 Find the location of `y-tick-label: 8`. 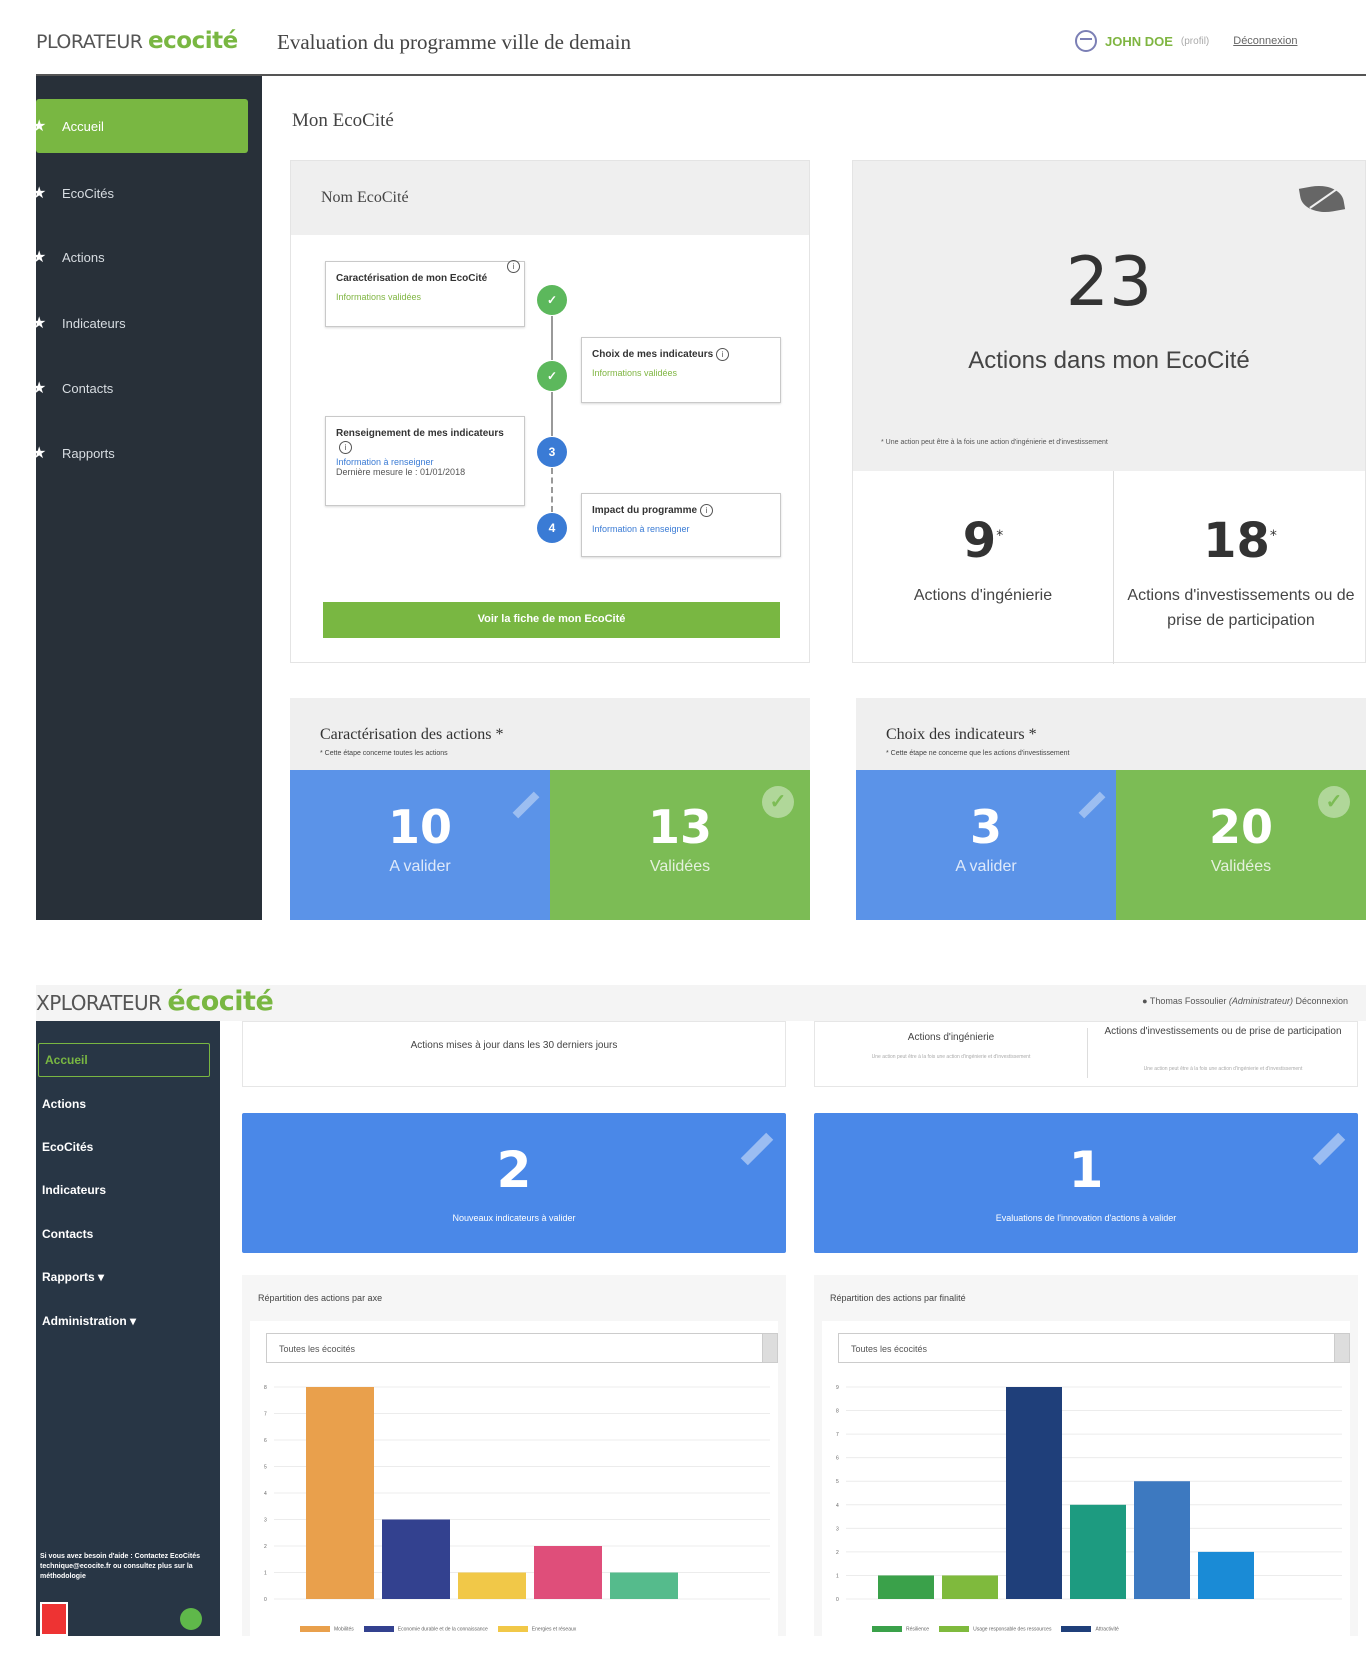

y-tick-label: 8 is located at coordinates (265, 1388).